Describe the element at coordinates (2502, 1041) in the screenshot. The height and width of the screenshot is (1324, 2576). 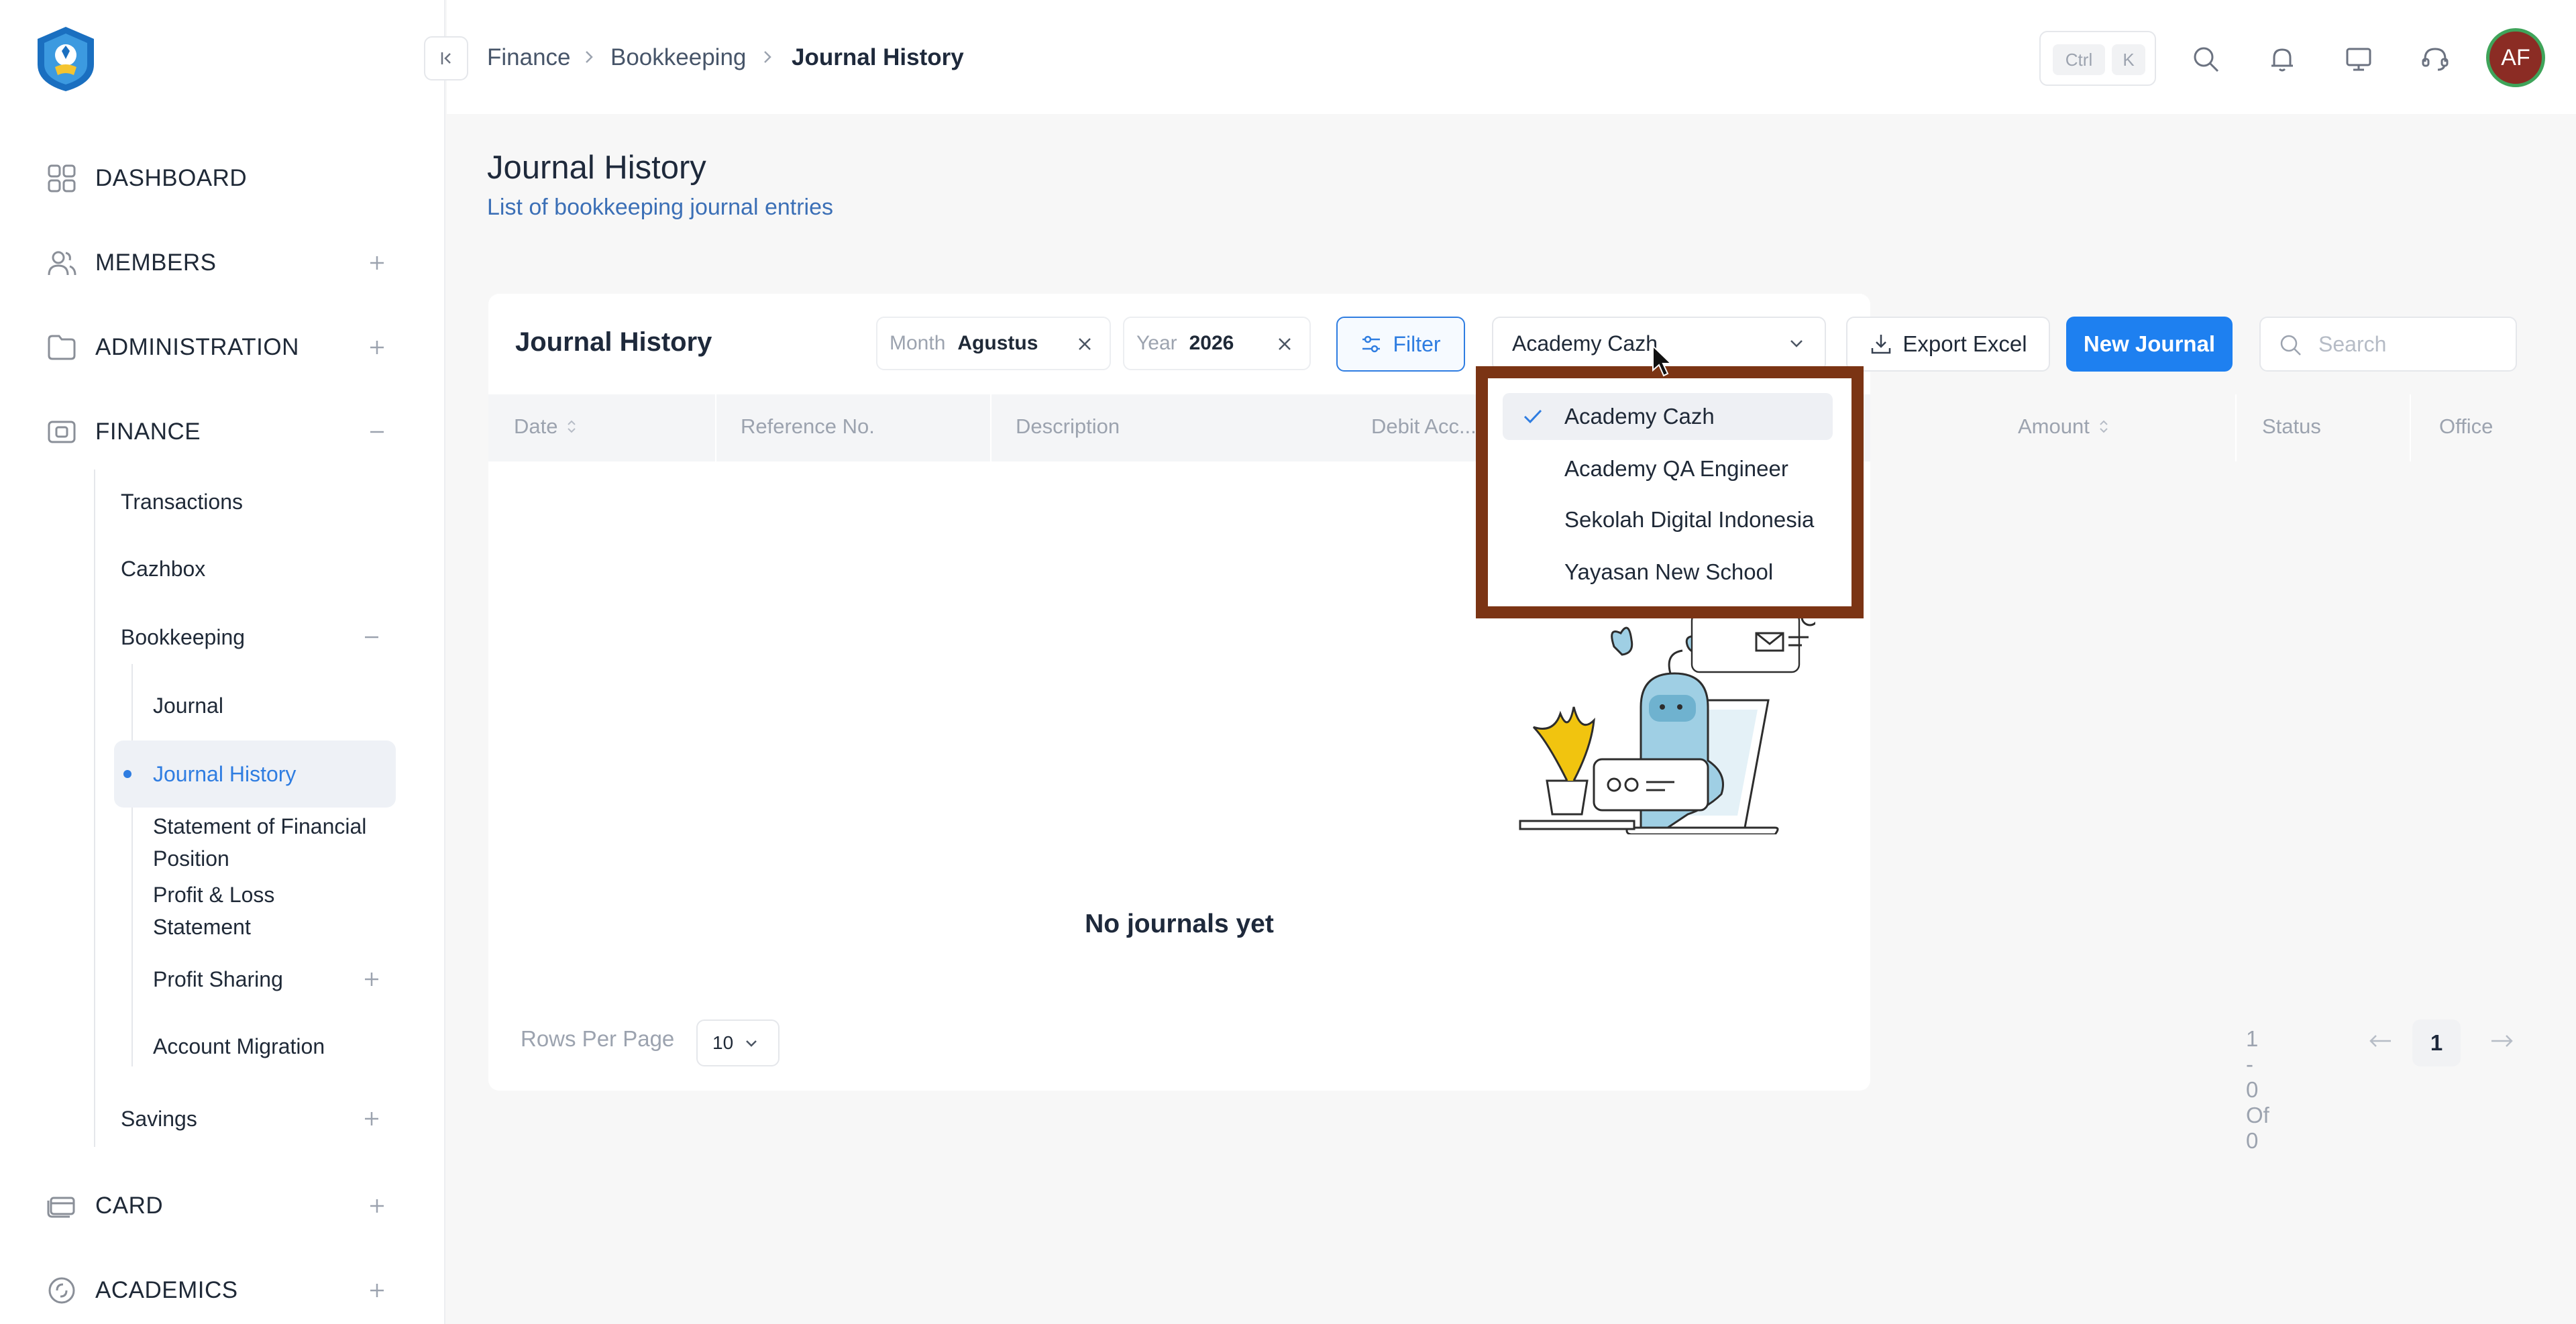
I see `arrow-right-icon` at that location.